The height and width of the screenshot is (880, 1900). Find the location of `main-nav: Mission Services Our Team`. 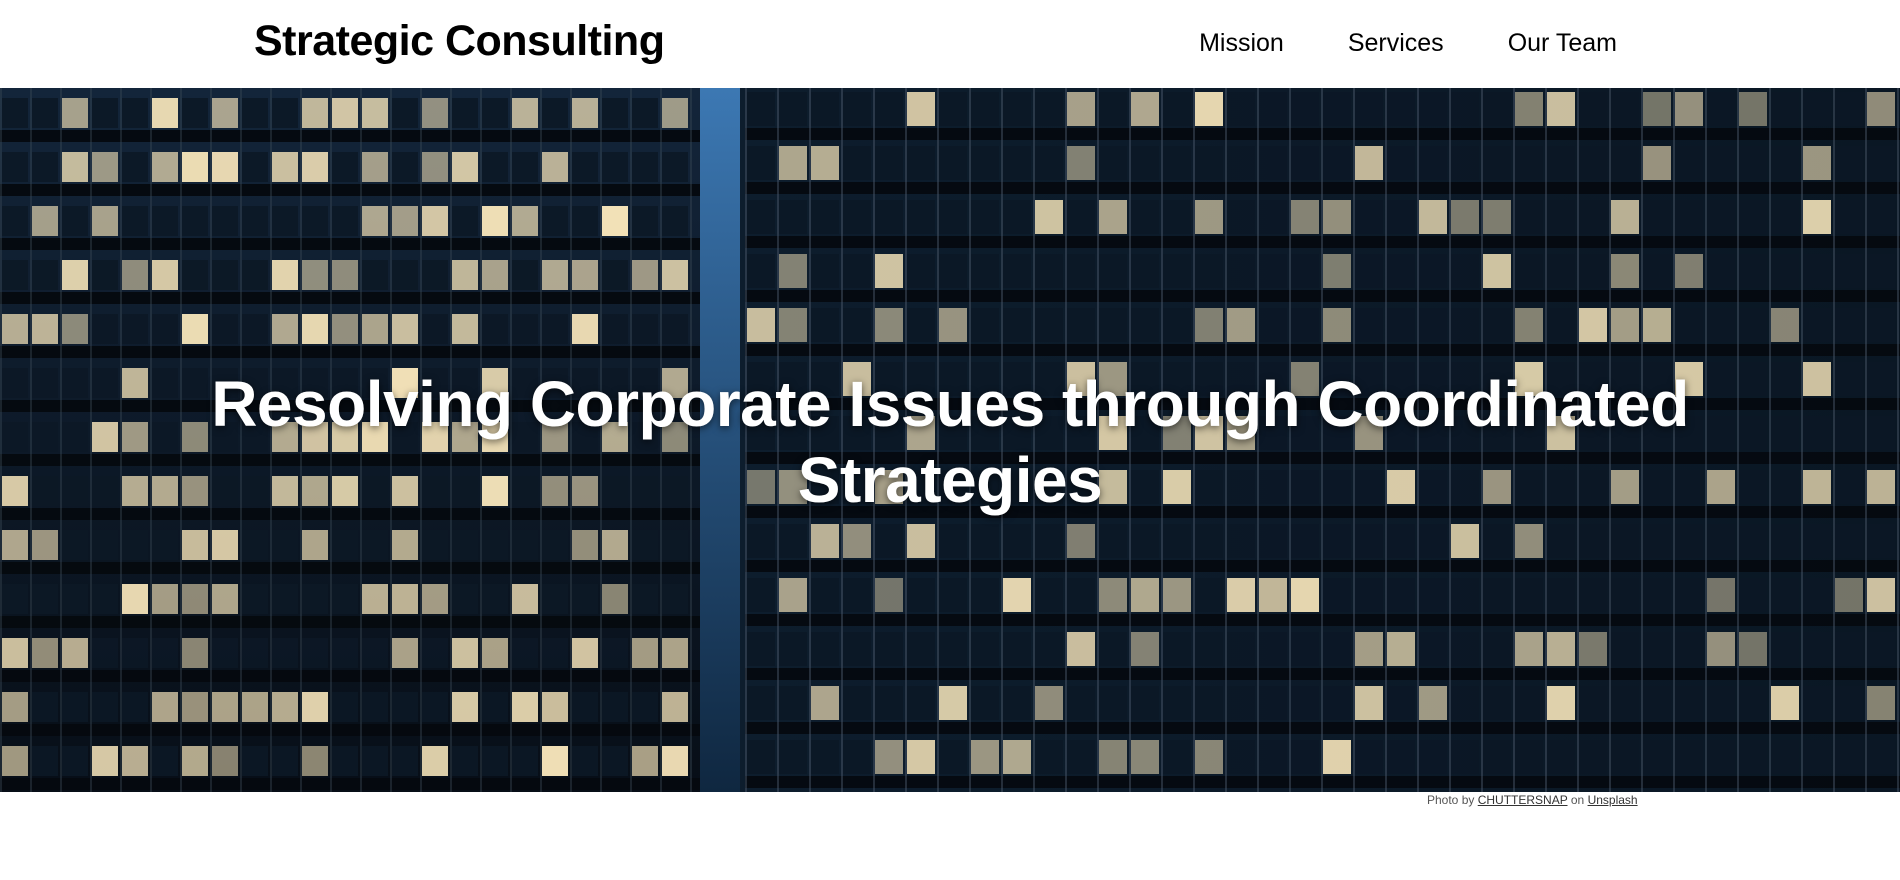

main-nav: Mission Services Our Team is located at coordinates (1408, 43).